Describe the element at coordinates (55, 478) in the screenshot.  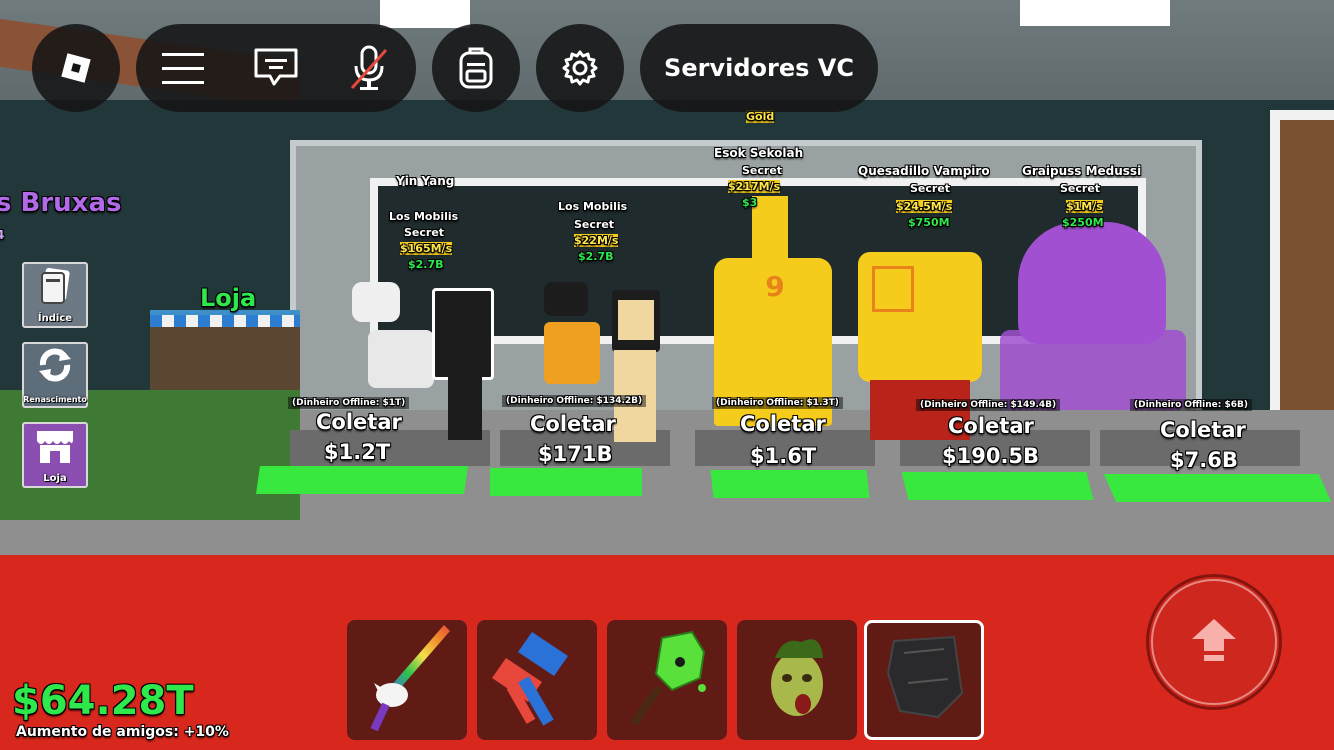
I see `shop-label: Loja` at that location.